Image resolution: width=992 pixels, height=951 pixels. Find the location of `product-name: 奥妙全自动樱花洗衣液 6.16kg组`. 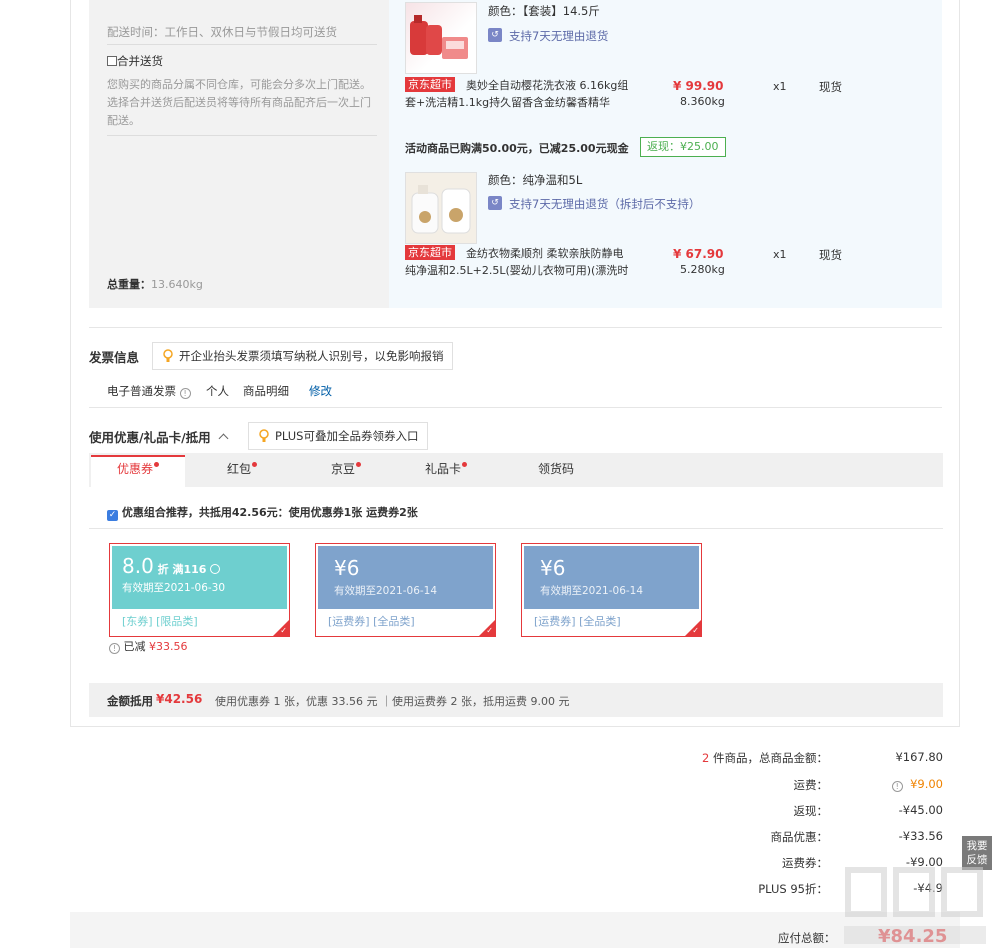

product-name: 奥妙全自动樱花洗衣液 6.16kg组 is located at coordinates (547, 85).